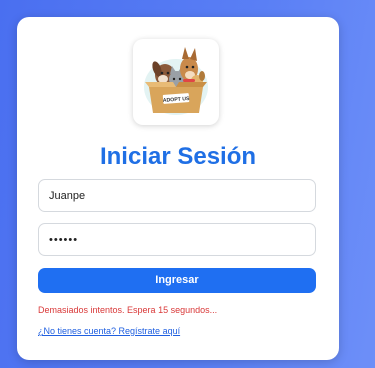  I want to click on username-input, so click(177, 195).